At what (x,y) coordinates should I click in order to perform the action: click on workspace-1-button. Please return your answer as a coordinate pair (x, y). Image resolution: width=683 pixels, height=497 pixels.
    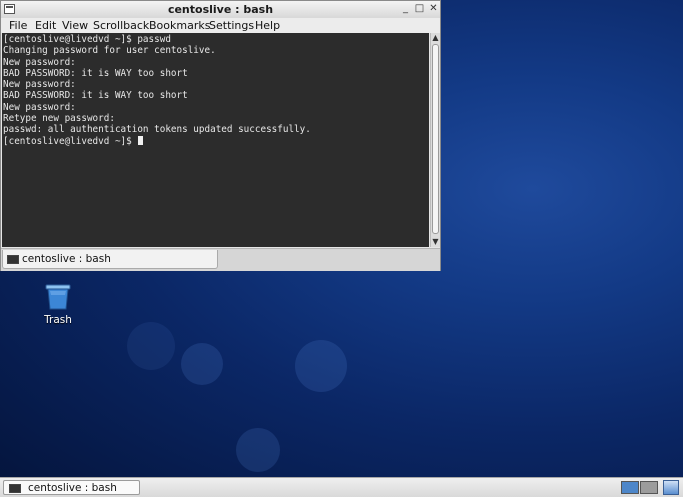
    Looking at the image, I should click on (630, 487).